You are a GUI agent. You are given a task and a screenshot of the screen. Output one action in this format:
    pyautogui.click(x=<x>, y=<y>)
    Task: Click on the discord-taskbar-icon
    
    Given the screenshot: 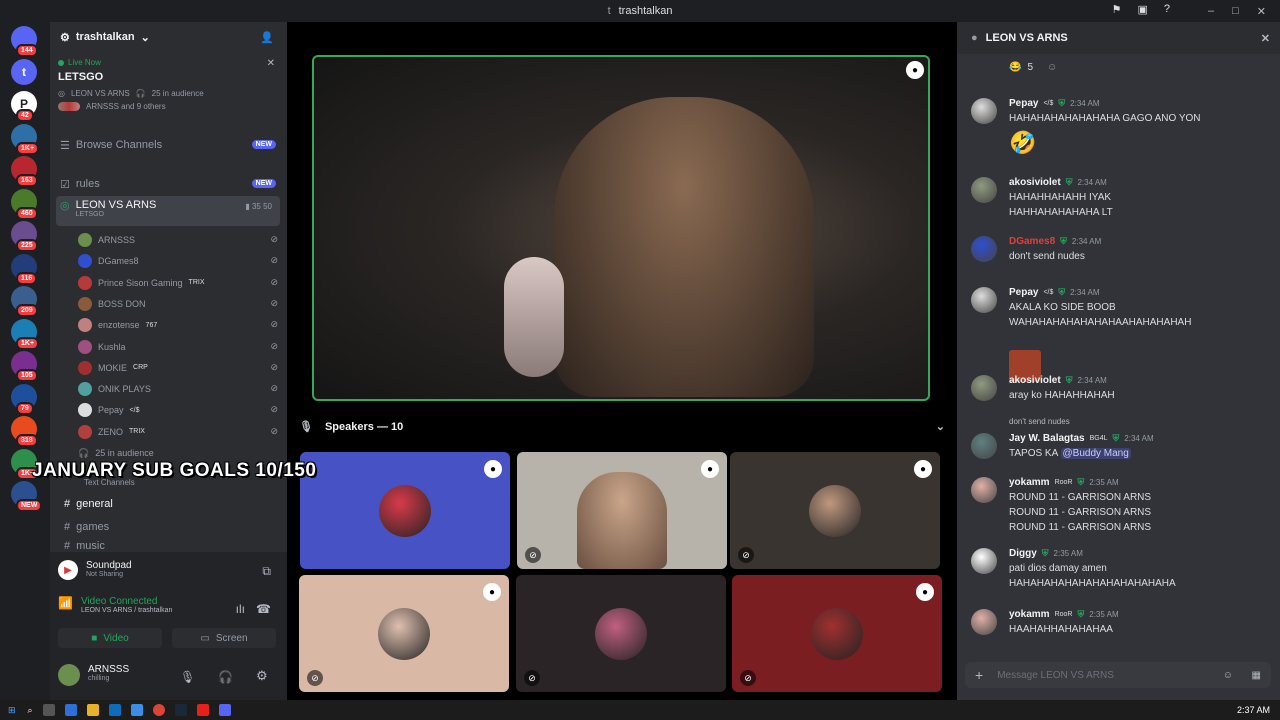 What is the action you would take?
    pyautogui.click(x=224, y=710)
    